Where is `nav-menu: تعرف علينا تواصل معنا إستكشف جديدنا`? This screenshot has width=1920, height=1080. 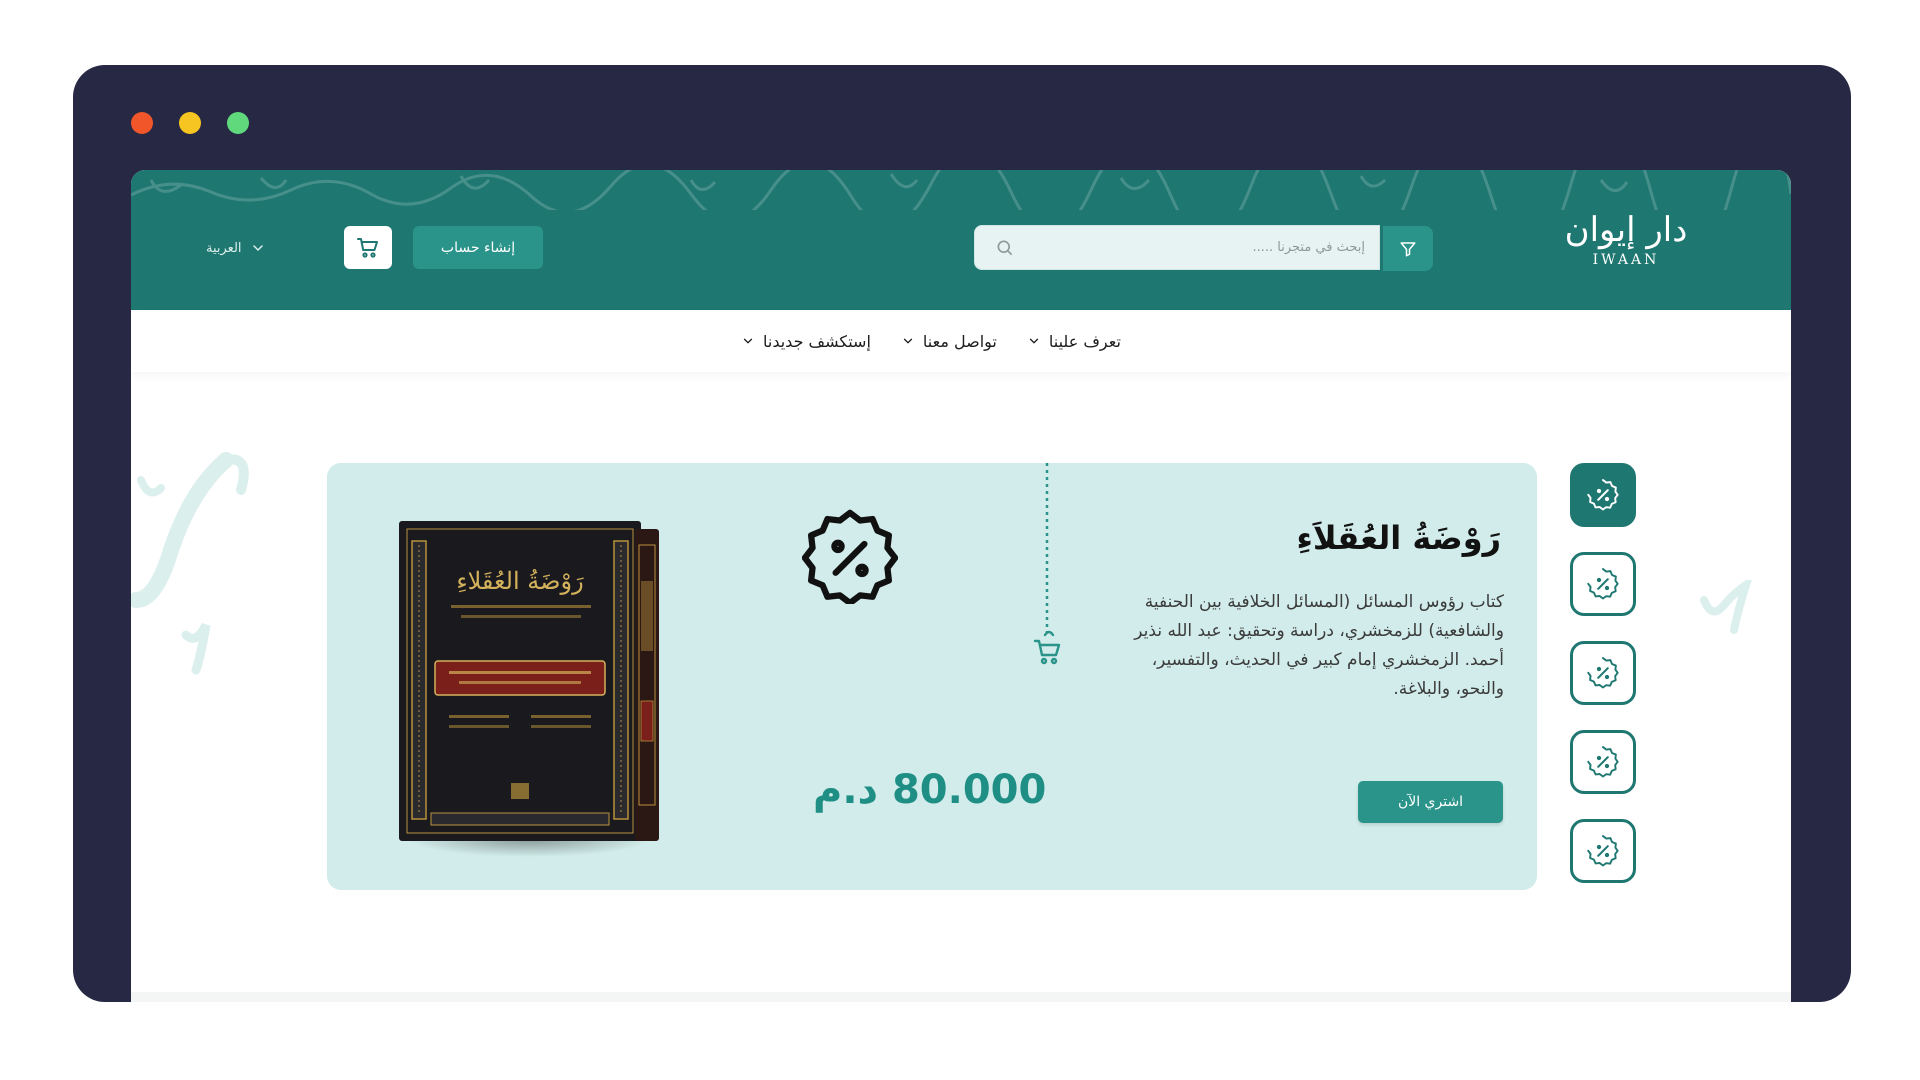
nav-menu: تعرف علينا تواصل معنا إستكشف جديدنا is located at coordinates (931, 341).